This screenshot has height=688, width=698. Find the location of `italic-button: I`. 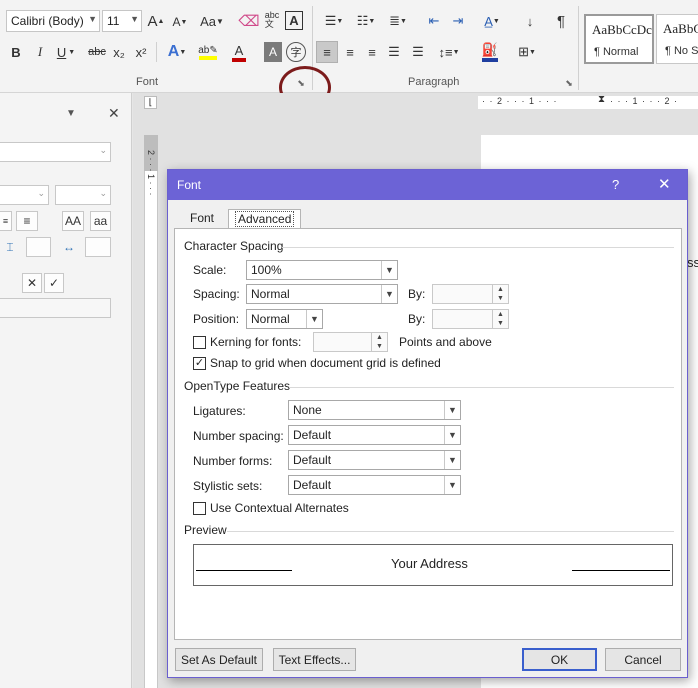

italic-button: I is located at coordinates (40, 52).